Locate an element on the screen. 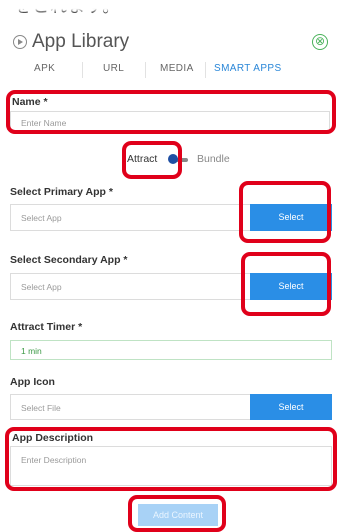 The image size is (351, 532). close-icon: ⊗ is located at coordinates (320, 42).